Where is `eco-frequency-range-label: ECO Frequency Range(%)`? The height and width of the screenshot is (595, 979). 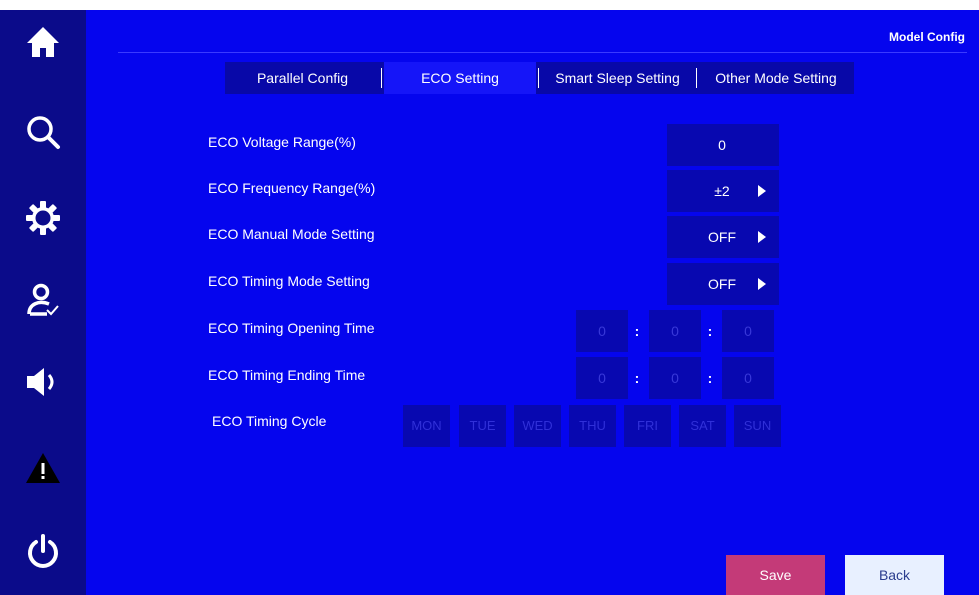 eco-frequency-range-label: ECO Frequency Range(%) is located at coordinates (292, 188).